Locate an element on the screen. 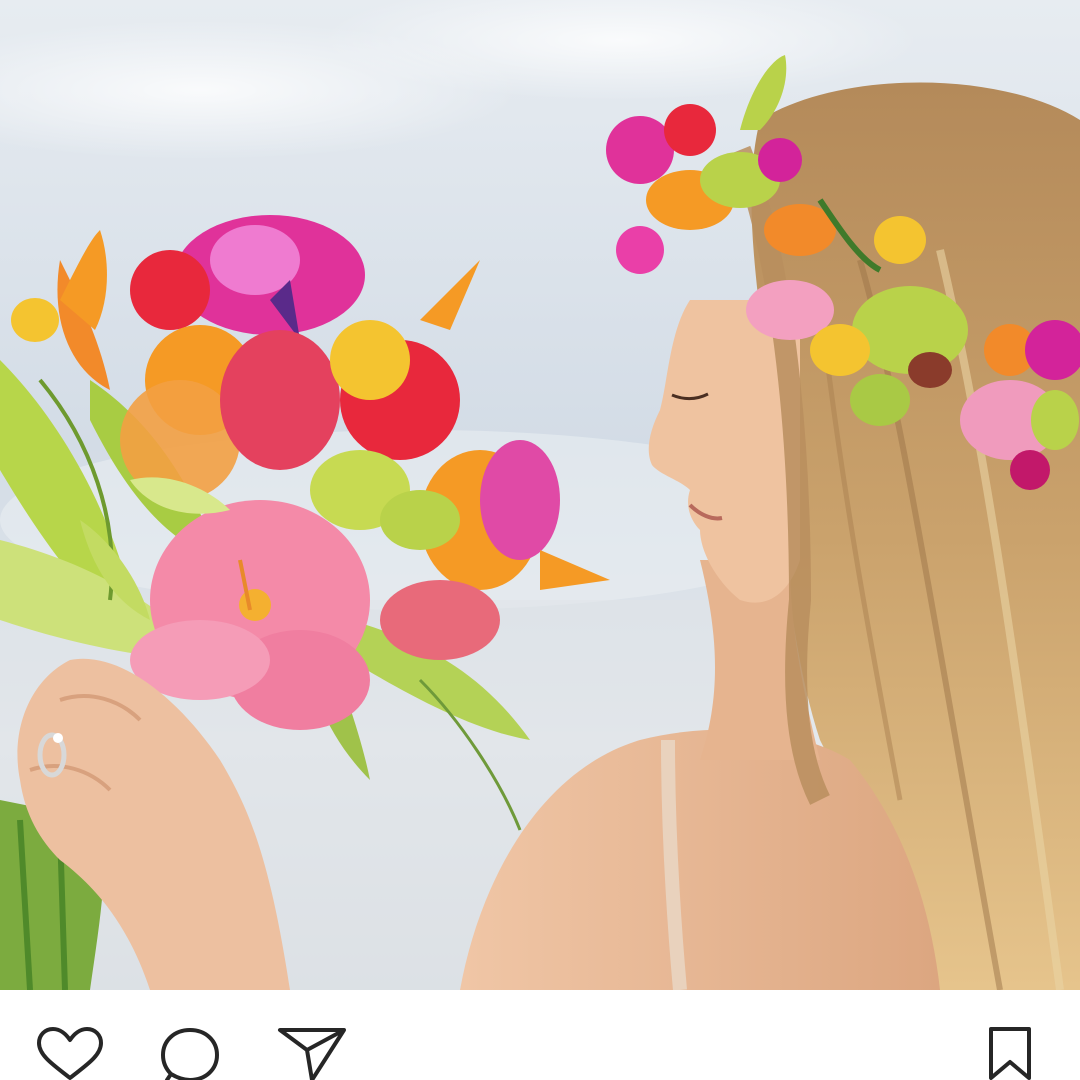 The height and width of the screenshot is (1080, 1080). comment-button is located at coordinates (190, 1053).